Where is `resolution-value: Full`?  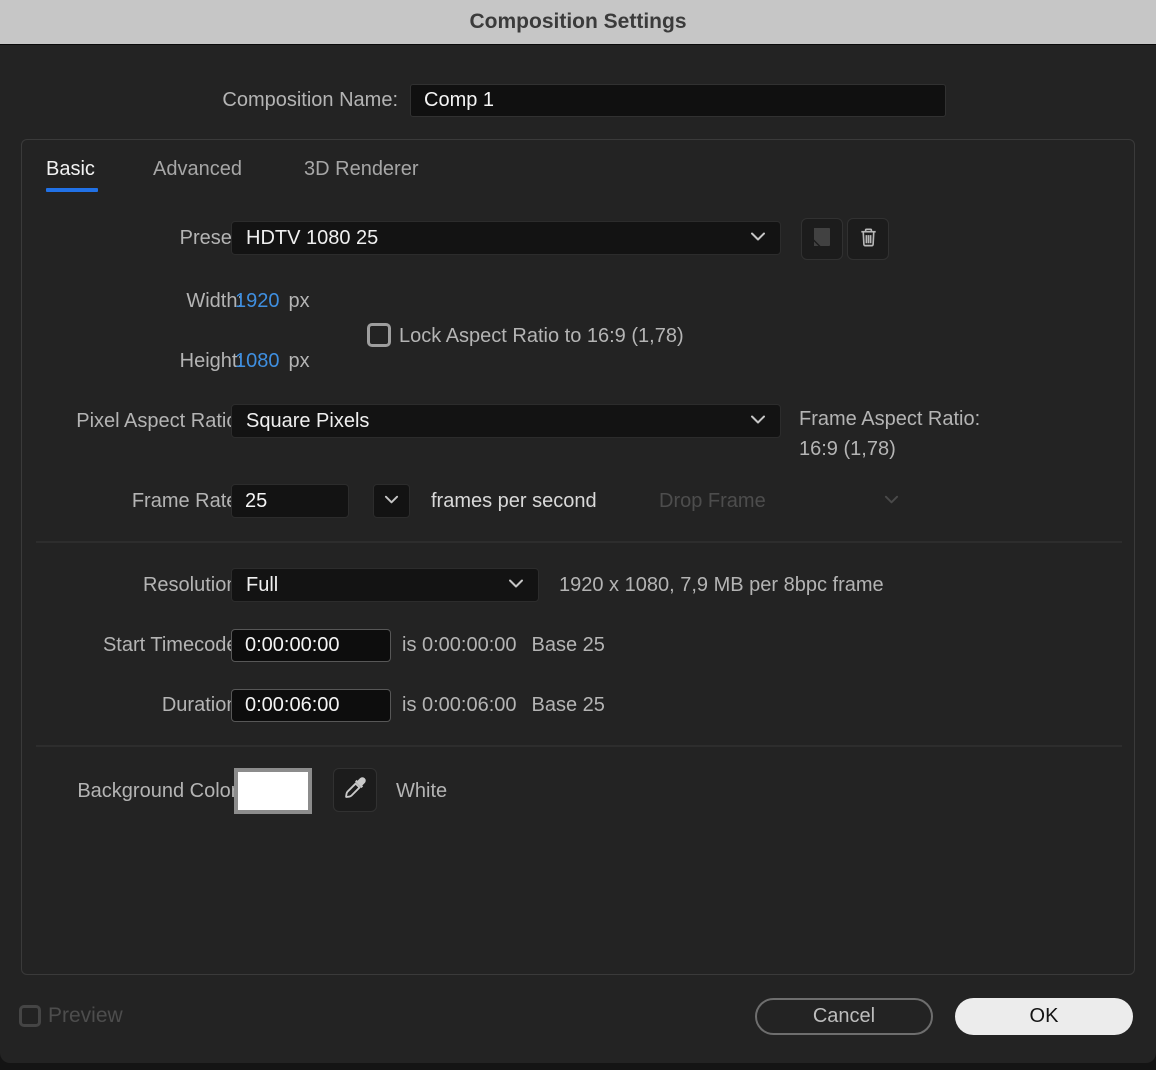
resolution-value: Full is located at coordinates (262, 584).